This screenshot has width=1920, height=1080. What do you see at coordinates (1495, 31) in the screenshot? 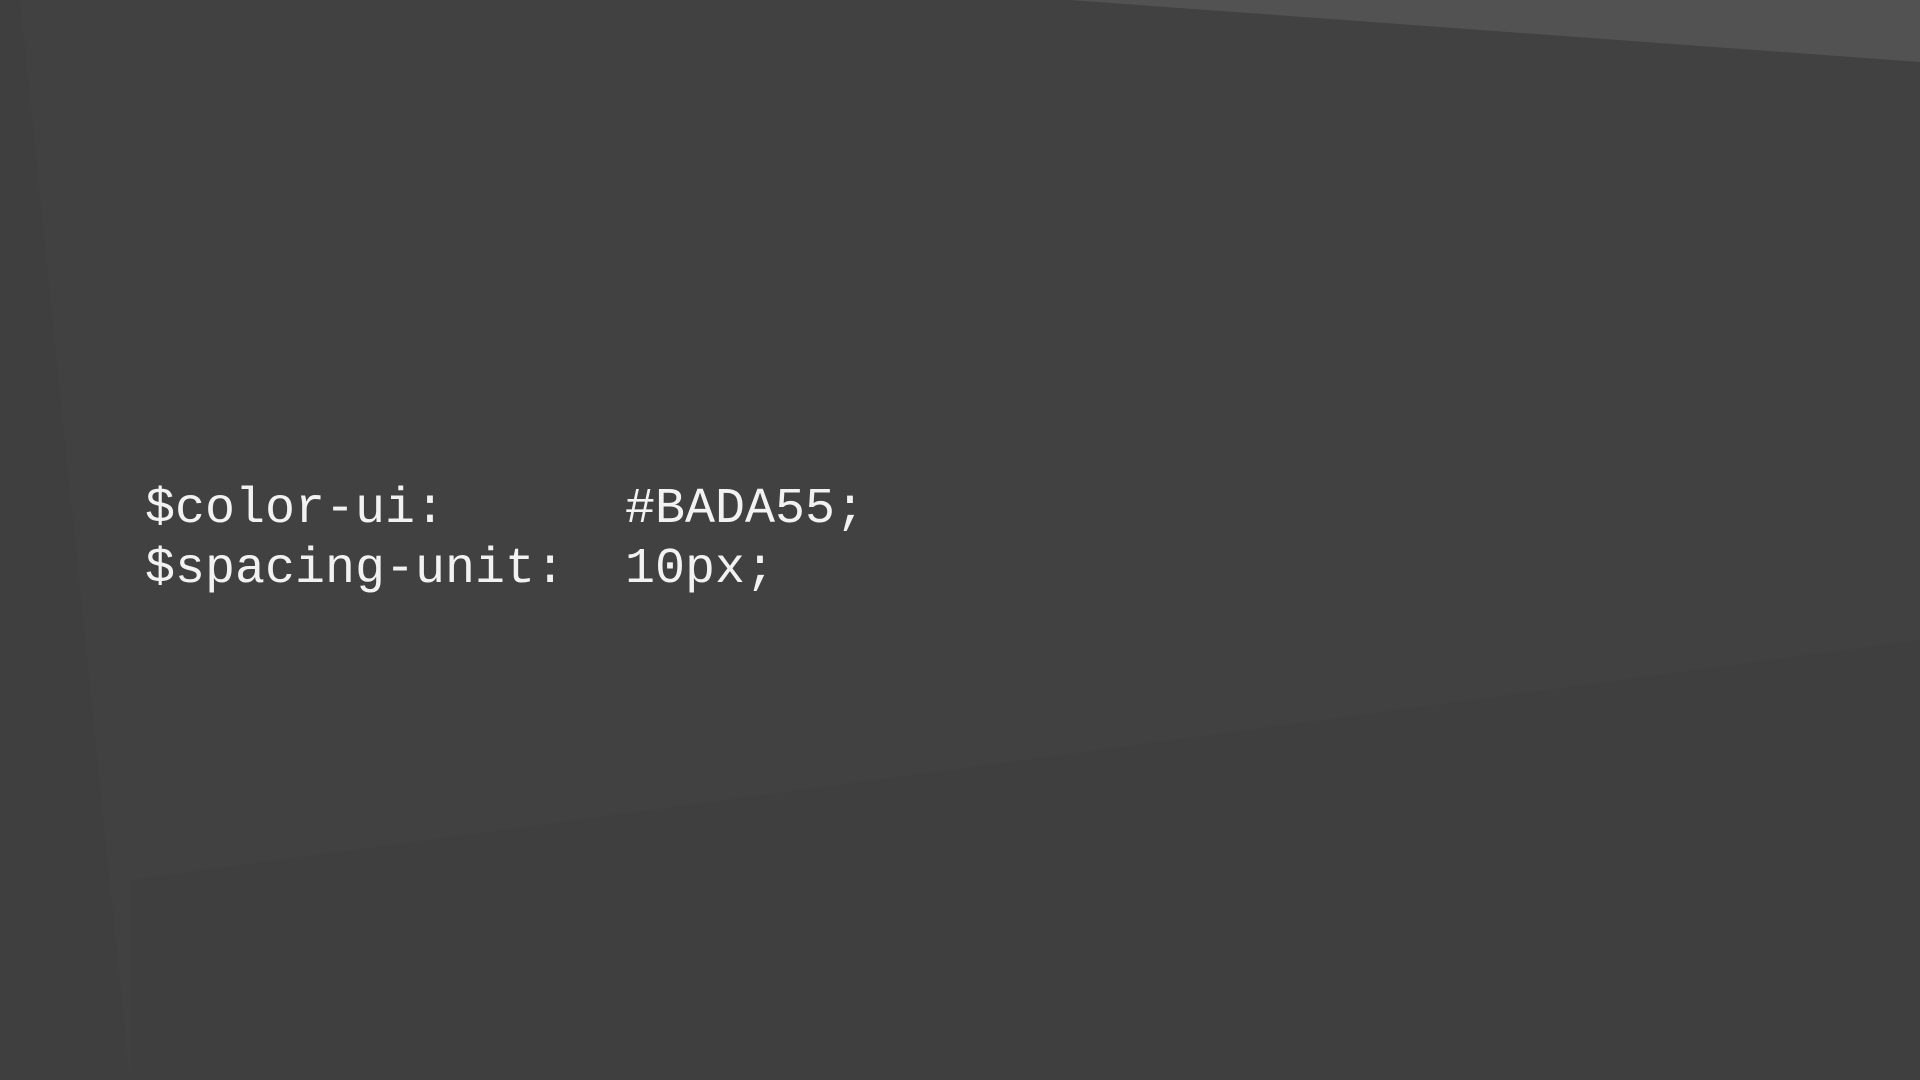
I see `top-right-highlight-shape` at bounding box center [1495, 31].